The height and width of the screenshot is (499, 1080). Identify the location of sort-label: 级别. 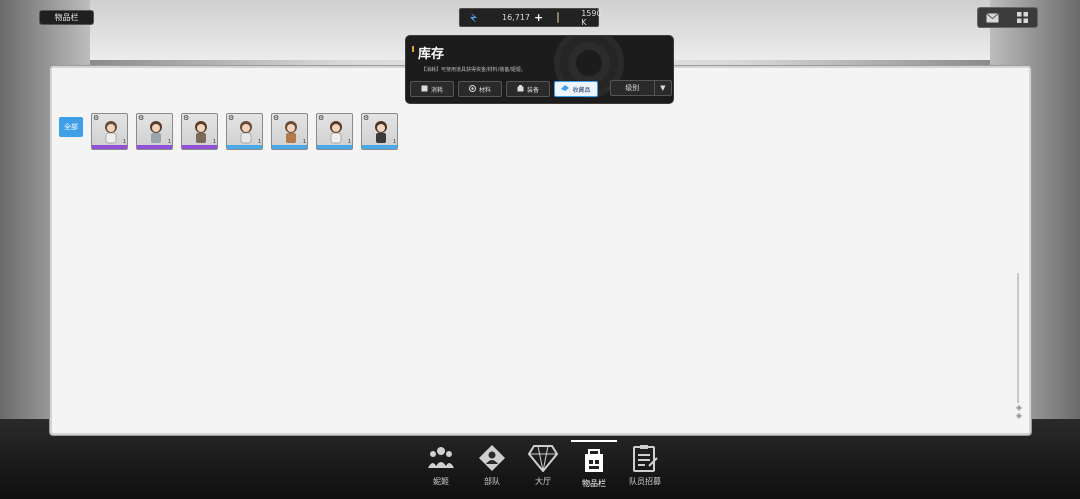
(632, 88).